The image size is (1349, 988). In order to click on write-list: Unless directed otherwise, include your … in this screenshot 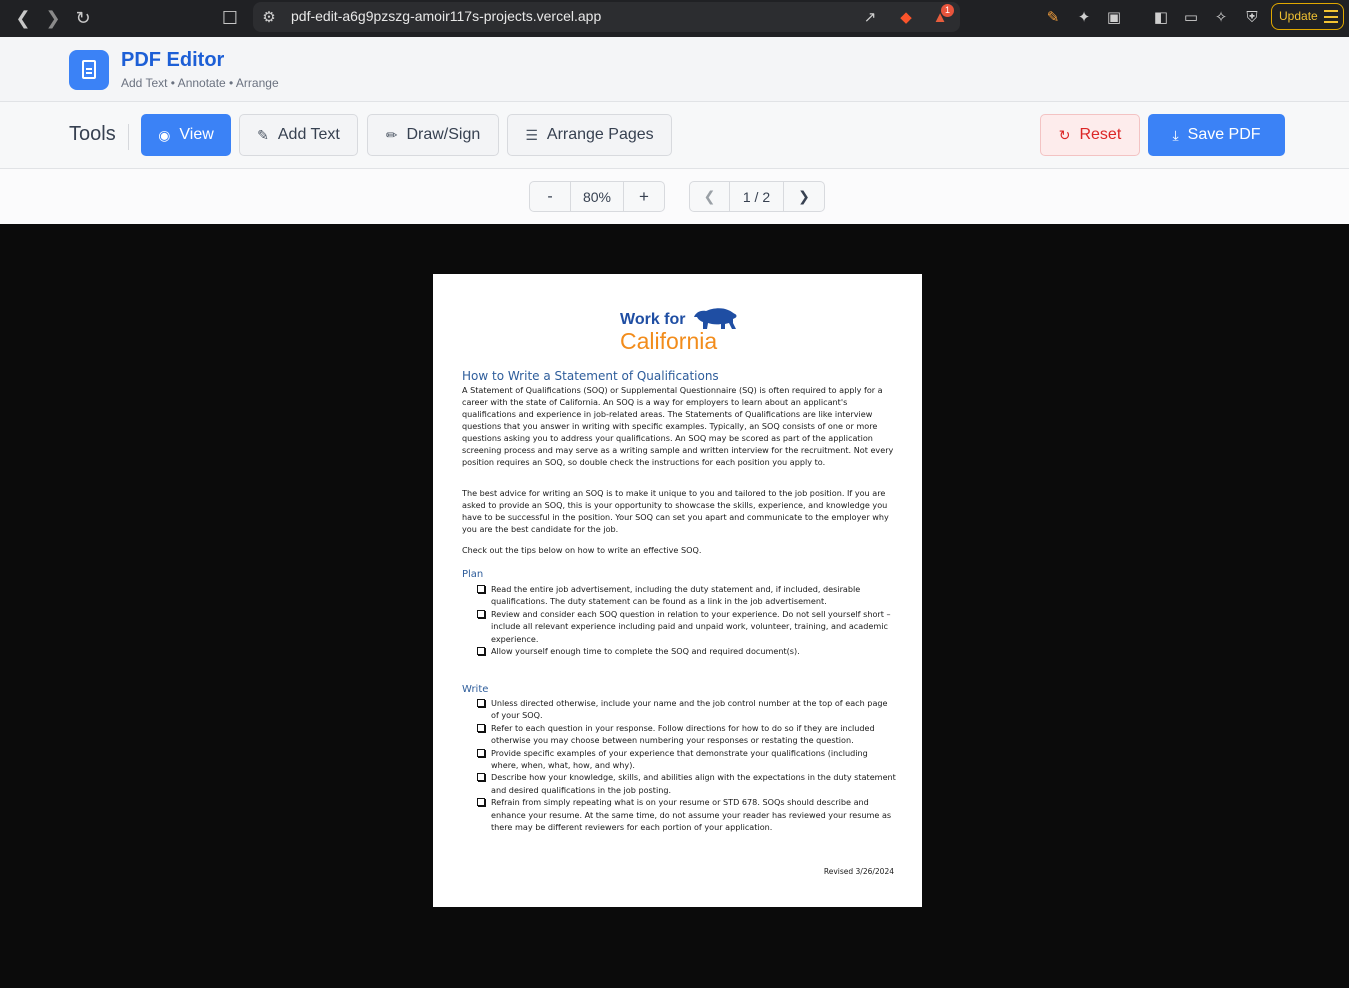, I will do `click(687, 765)`.